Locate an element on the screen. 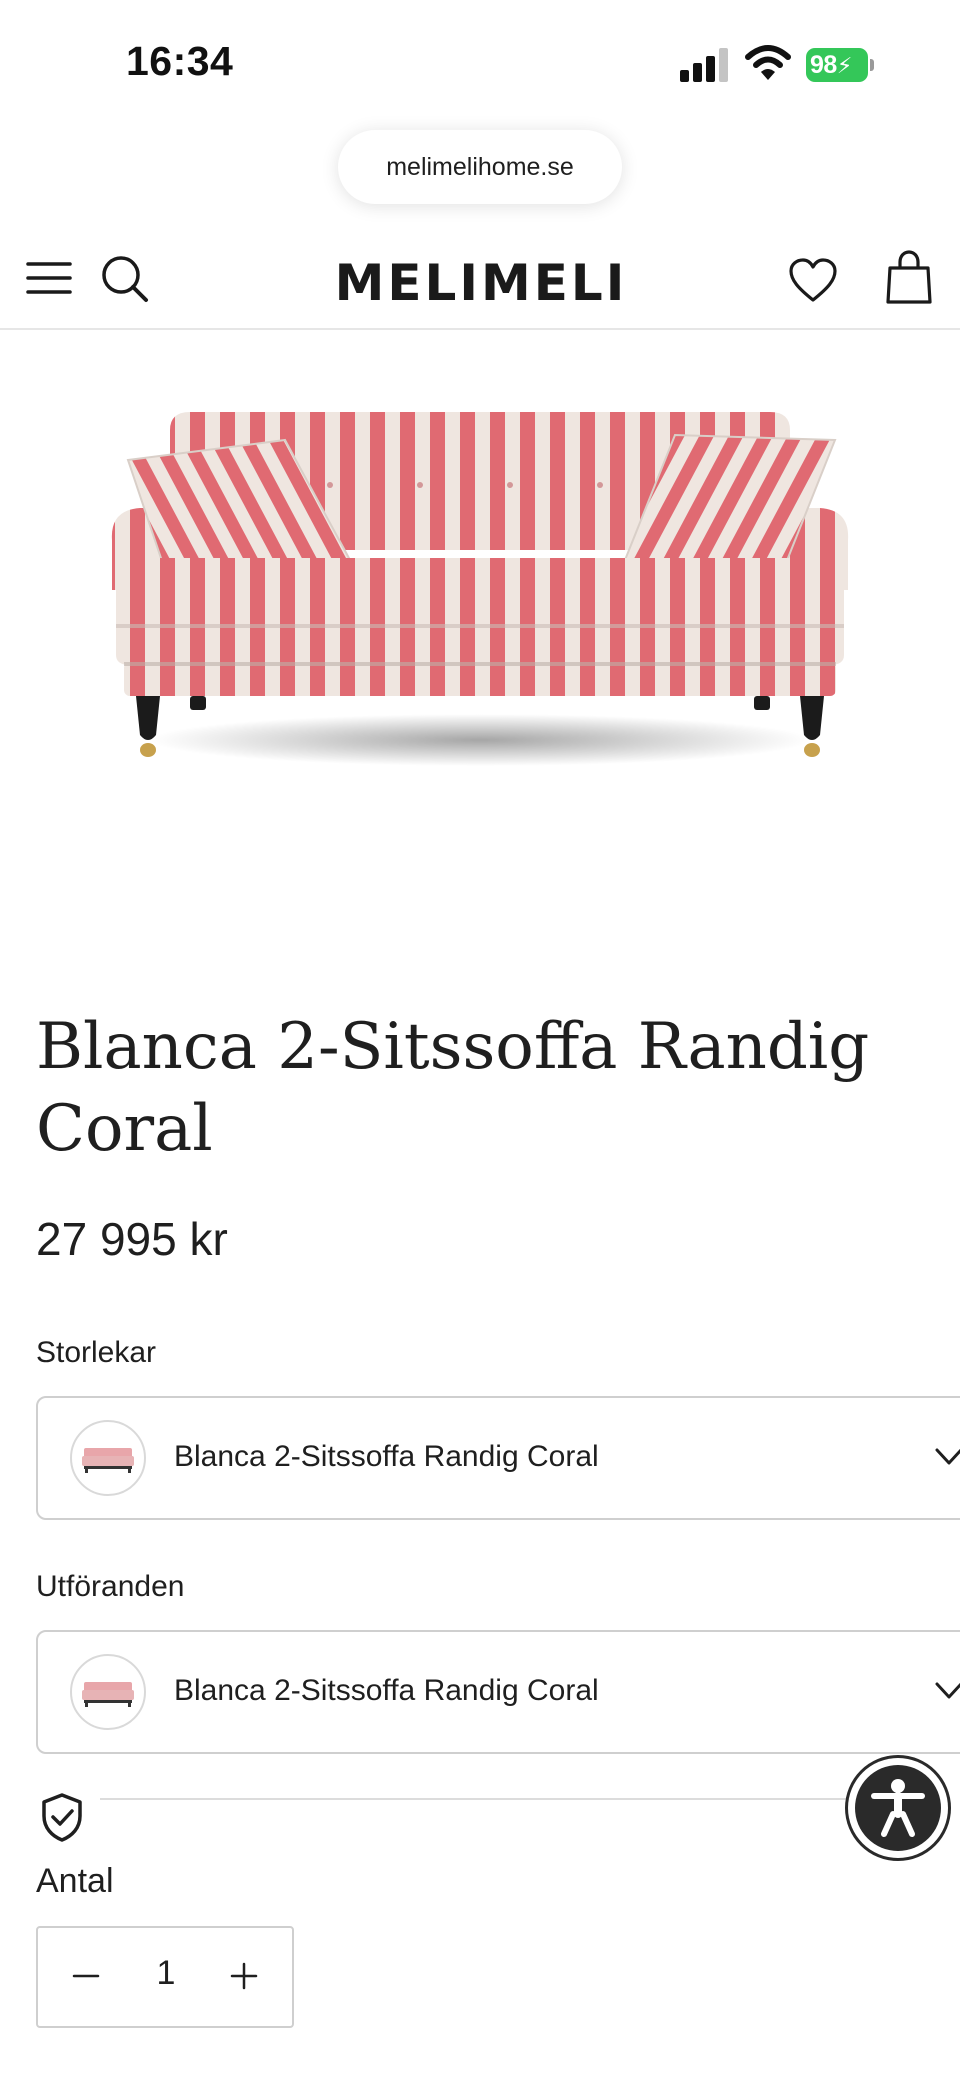 This screenshot has height=2081, width=960. battery-charging-icon: 98⚡ is located at coordinates (840, 65).